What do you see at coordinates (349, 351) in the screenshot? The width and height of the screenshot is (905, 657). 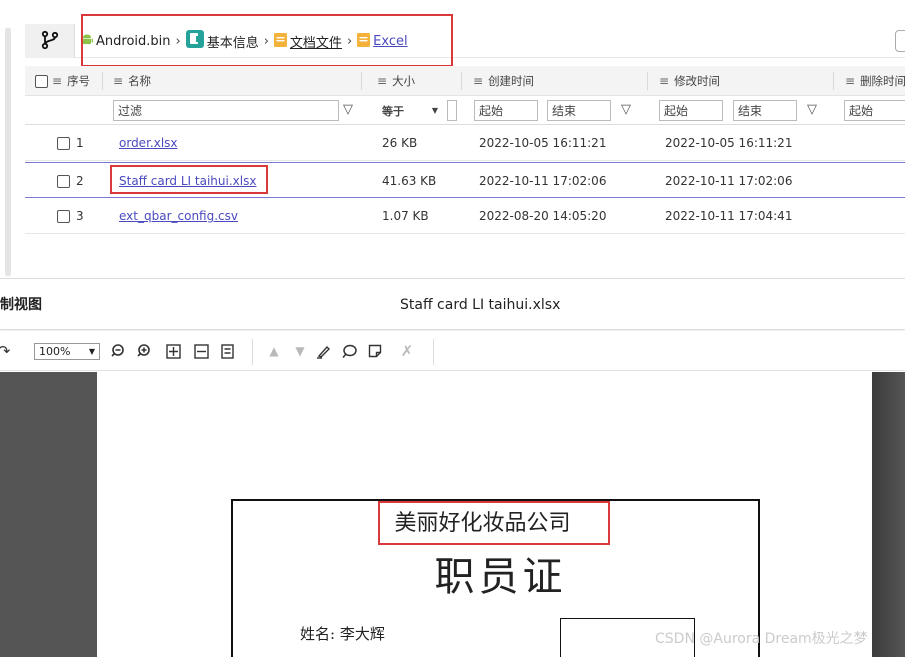 I see `comment-bubble-icon` at bounding box center [349, 351].